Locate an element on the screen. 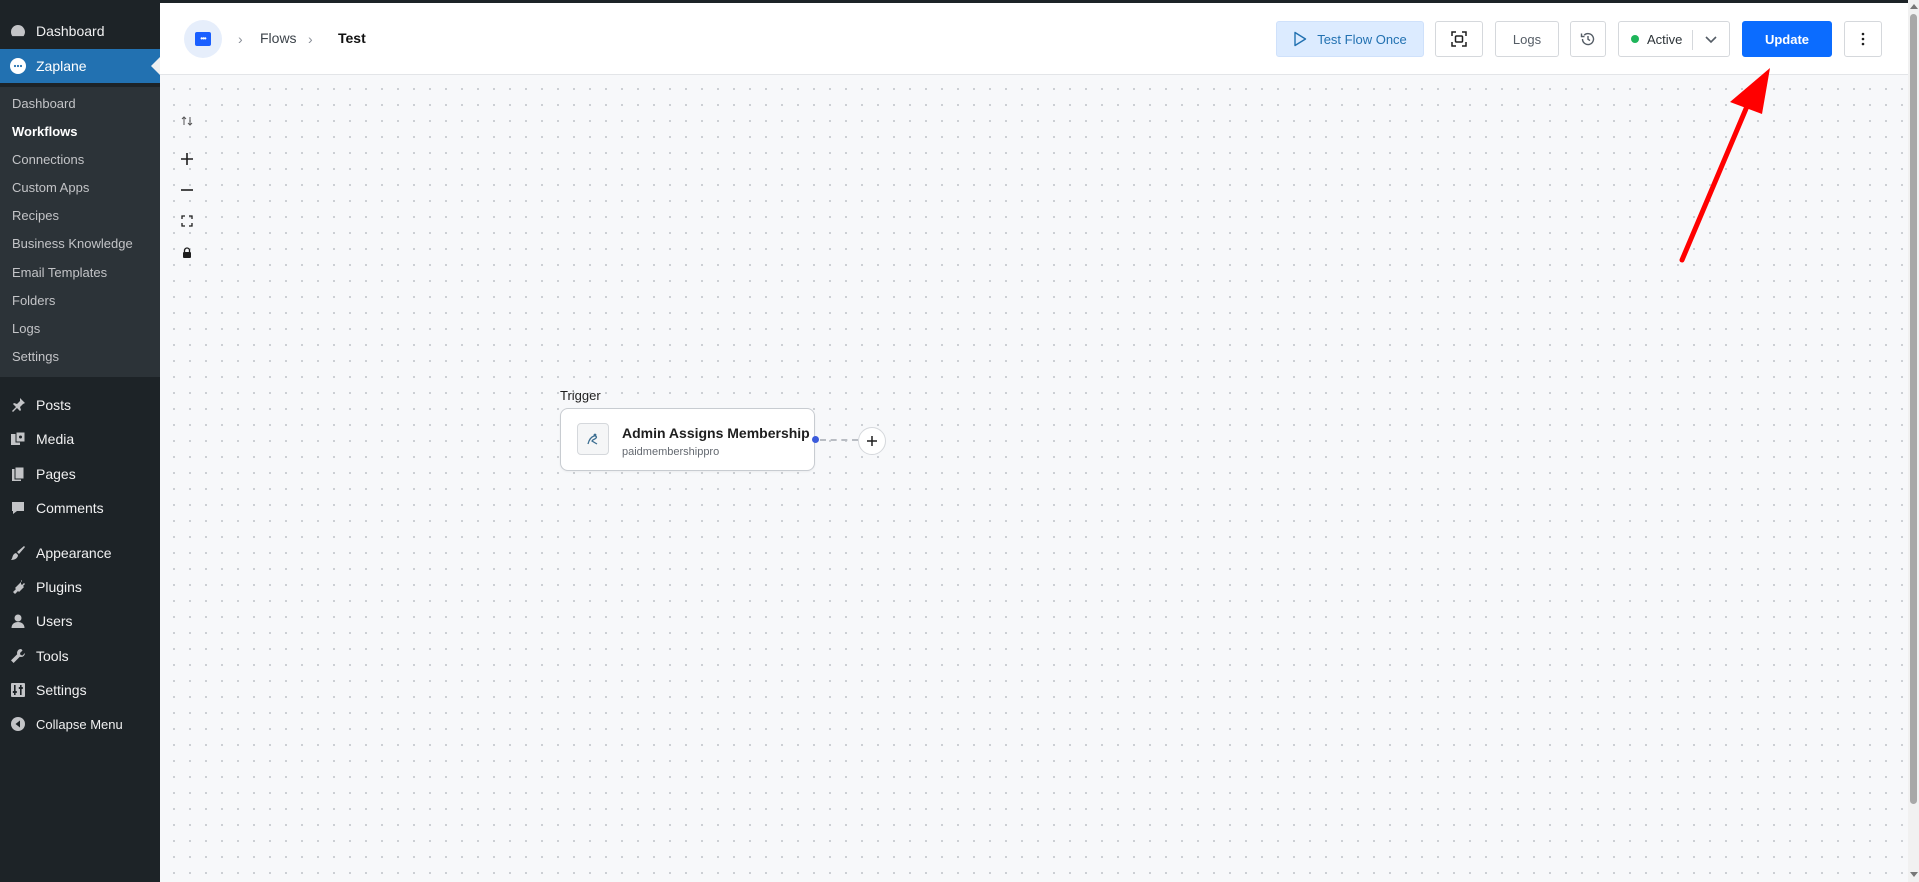  swap-arrows-icon is located at coordinates (187, 121).